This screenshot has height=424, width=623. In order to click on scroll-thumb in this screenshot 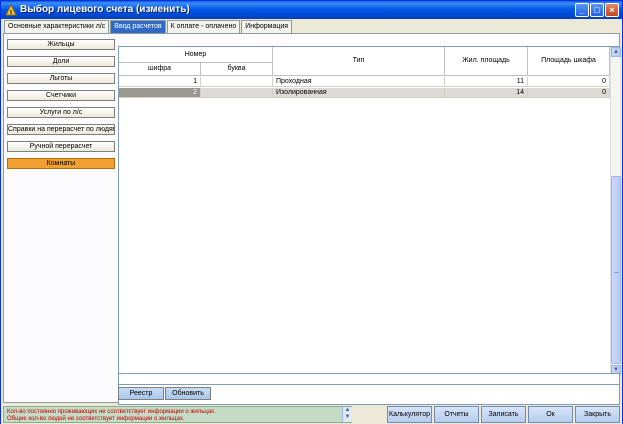, I will do `click(616, 270)`.